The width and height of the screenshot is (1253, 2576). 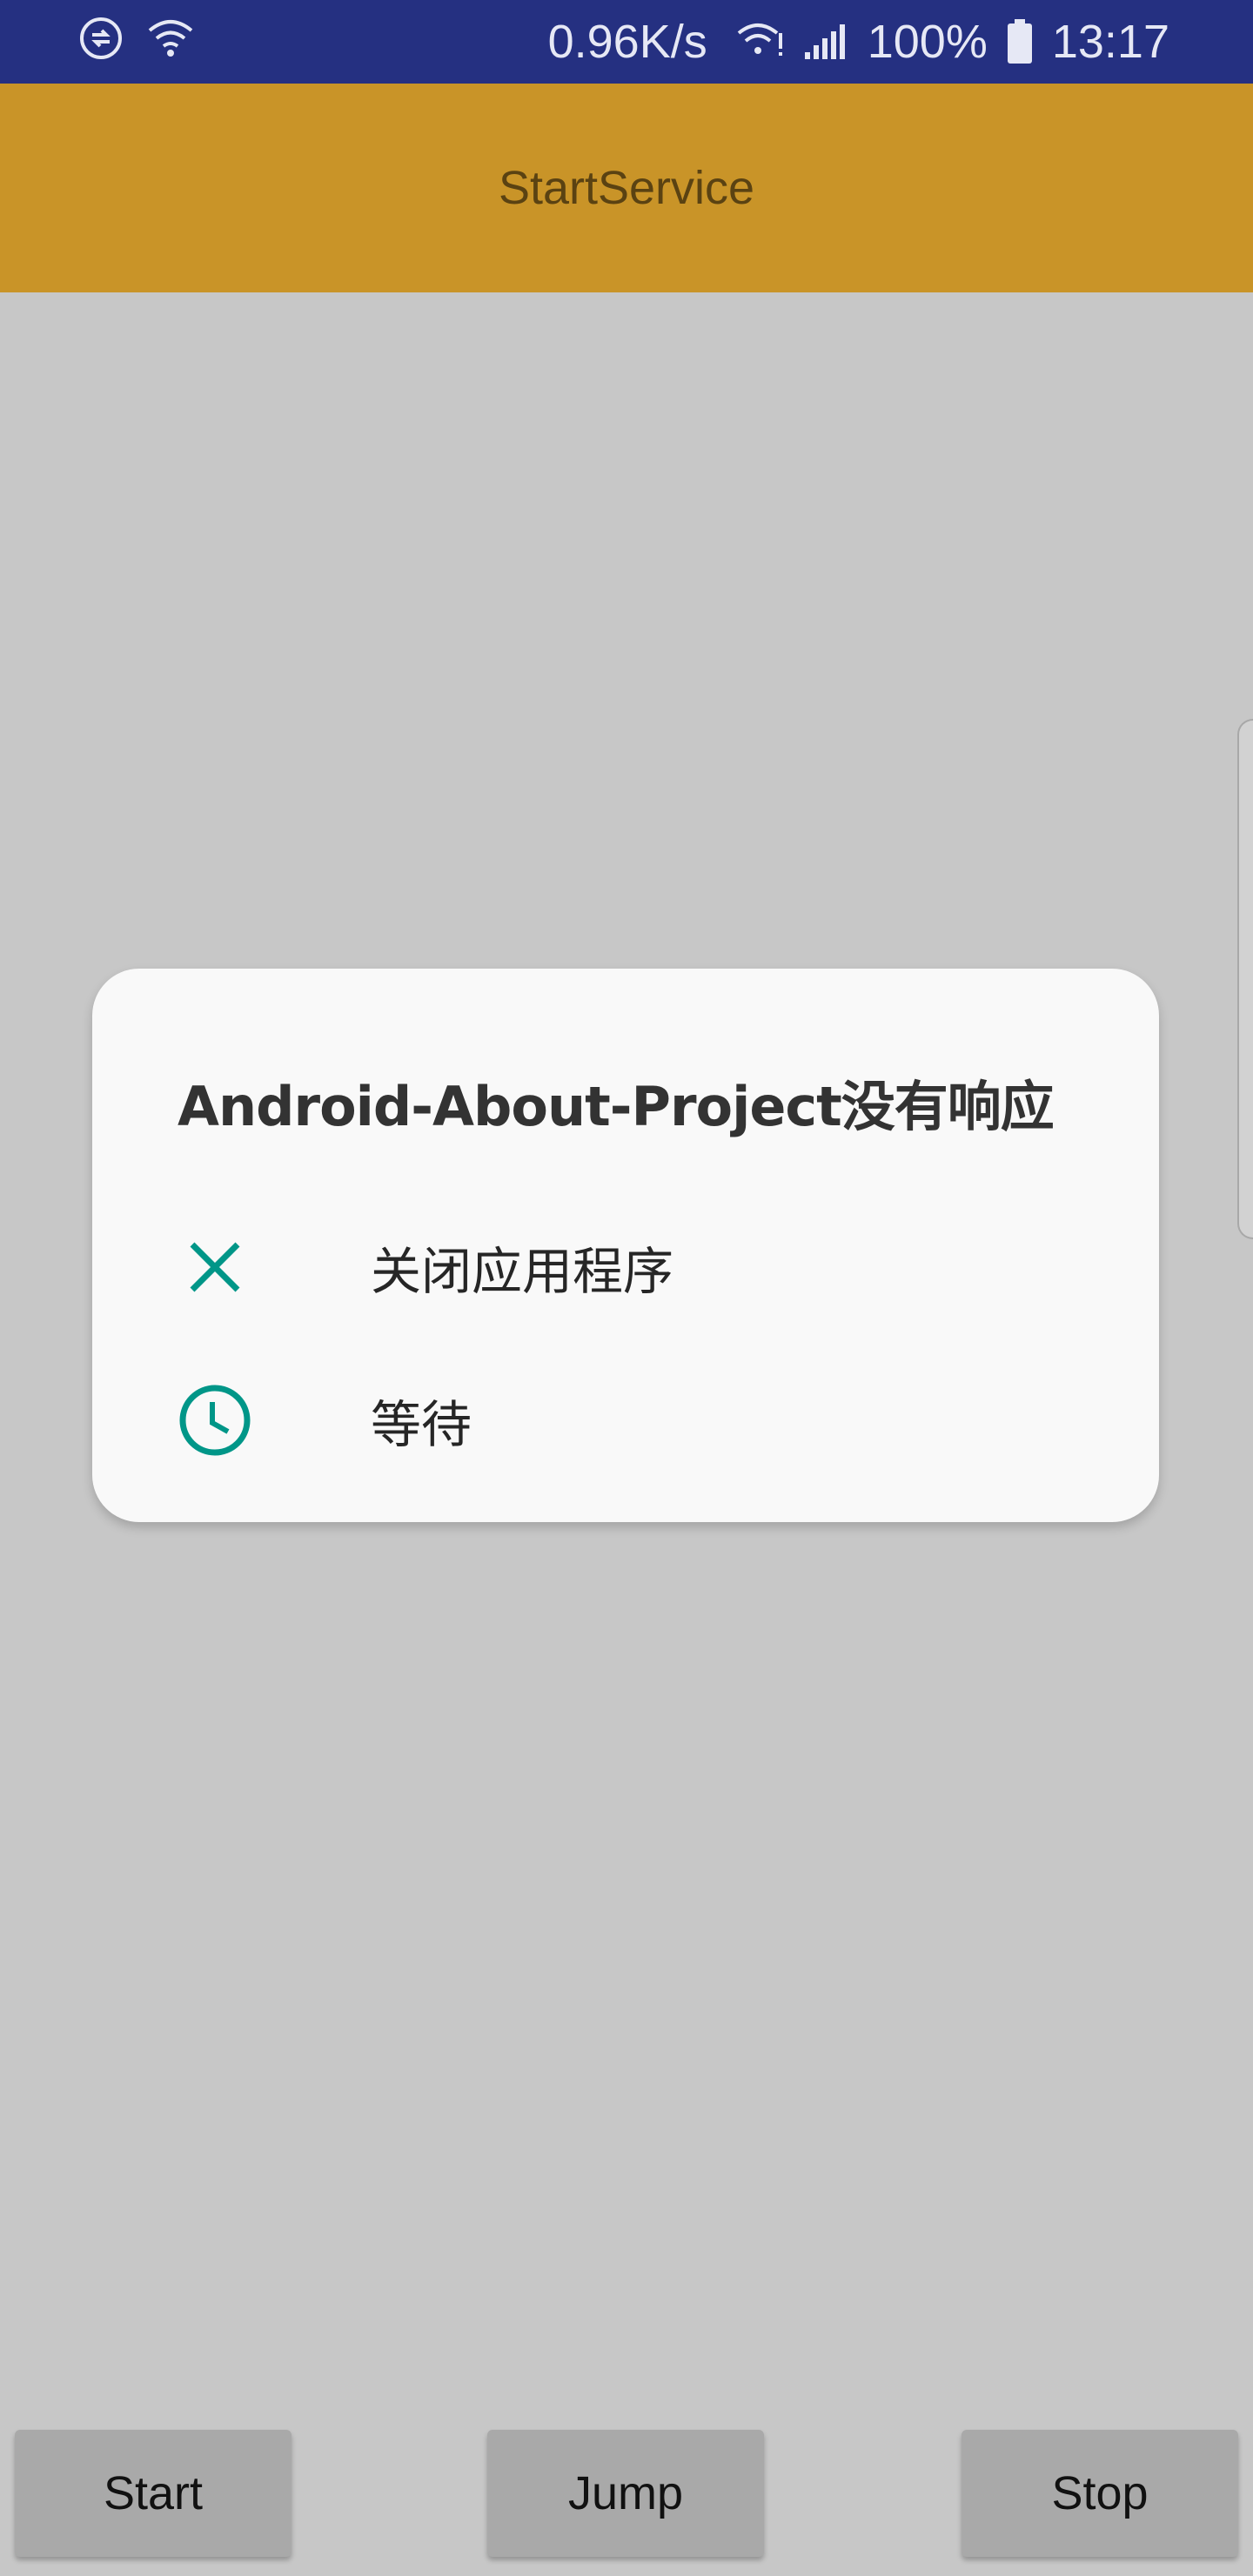 What do you see at coordinates (858, 42) in the screenshot?
I see `status-right: 0.96K/s 100% 13:17` at bounding box center [858, 42].